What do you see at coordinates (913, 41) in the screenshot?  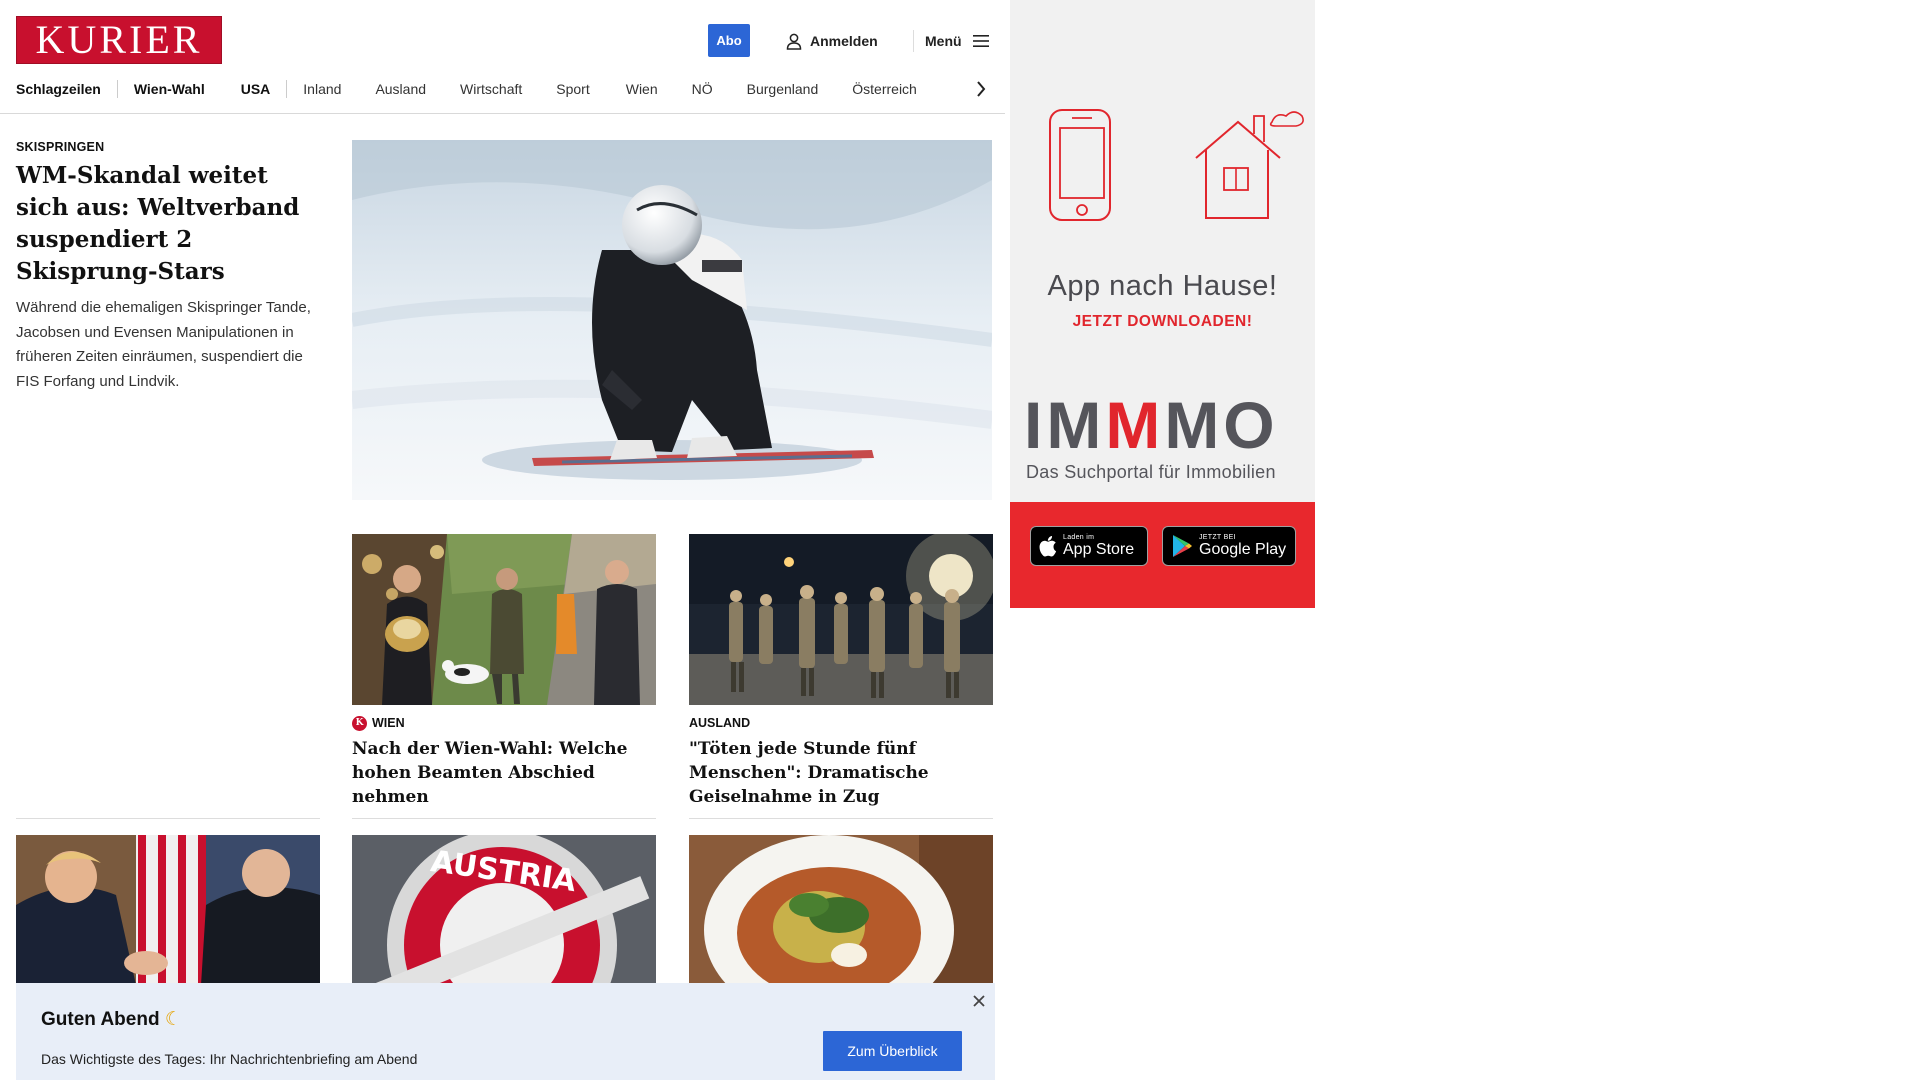 I see `header-divider` at bounding box center [913, 41].